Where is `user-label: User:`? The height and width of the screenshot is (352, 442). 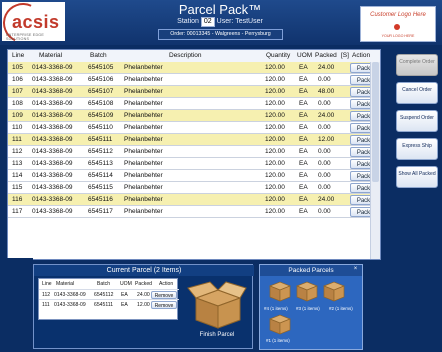 user-label: User: is located at coordinates (225, 21).